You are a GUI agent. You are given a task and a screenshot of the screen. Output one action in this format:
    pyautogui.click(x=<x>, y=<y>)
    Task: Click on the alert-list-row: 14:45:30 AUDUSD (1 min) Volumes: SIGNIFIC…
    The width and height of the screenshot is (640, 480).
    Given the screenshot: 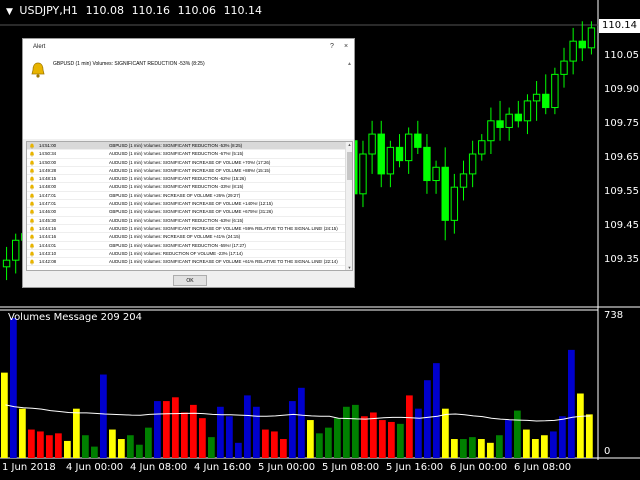 What is the action you would take?
    pyautogui.click(x=189, y=221)
    